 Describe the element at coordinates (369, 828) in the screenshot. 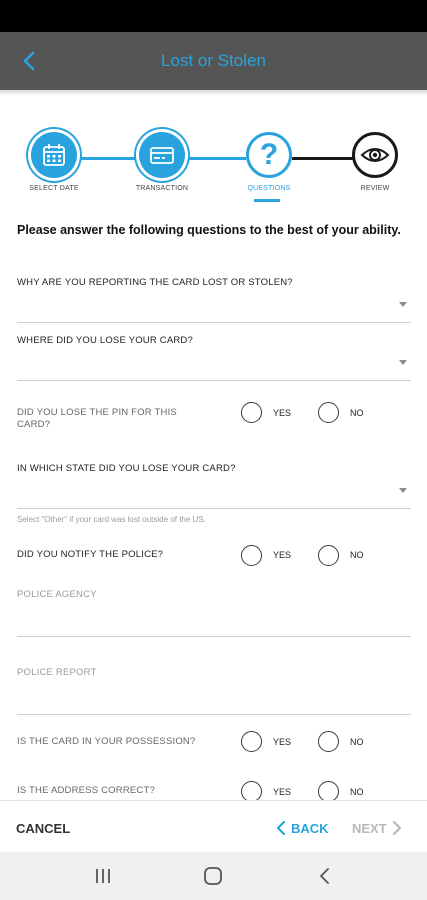

I see `next-button-label: NEXT` at that location.